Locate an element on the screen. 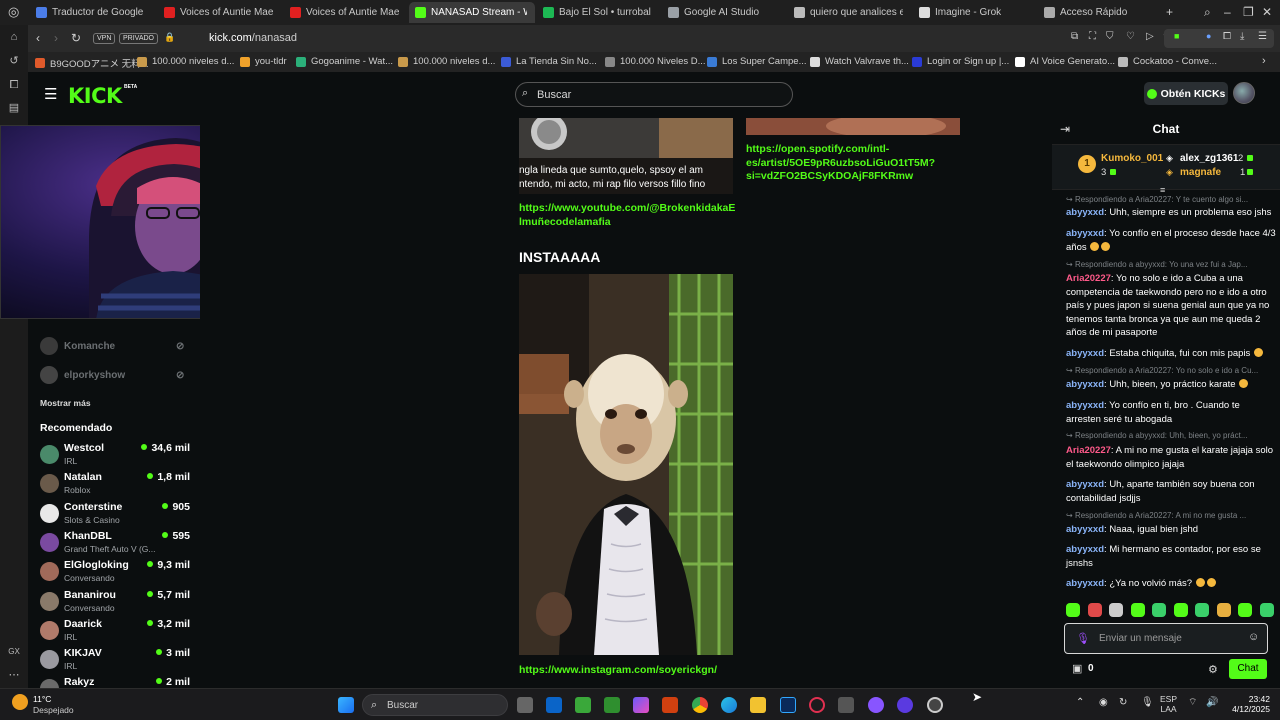 The width and height of the screenshot is (1280, 720). chrome-icon is located at coordinates (700, 705).